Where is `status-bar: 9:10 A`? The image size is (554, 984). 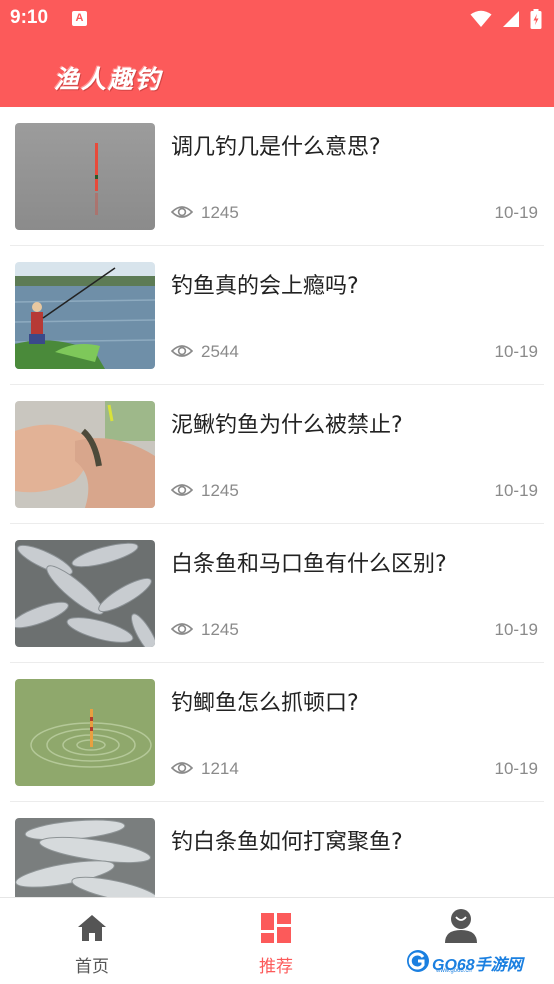 status-bar: 9:10 A is located at coordinates (277, 19).